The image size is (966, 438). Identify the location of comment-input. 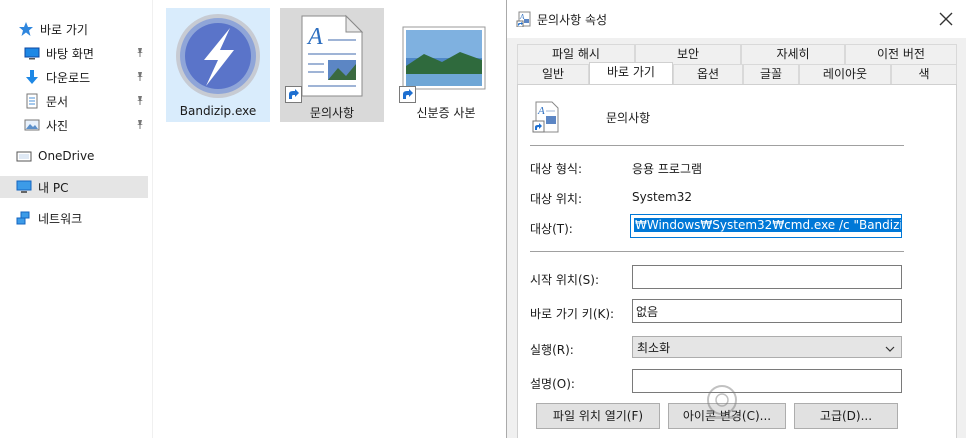
(767, 381).